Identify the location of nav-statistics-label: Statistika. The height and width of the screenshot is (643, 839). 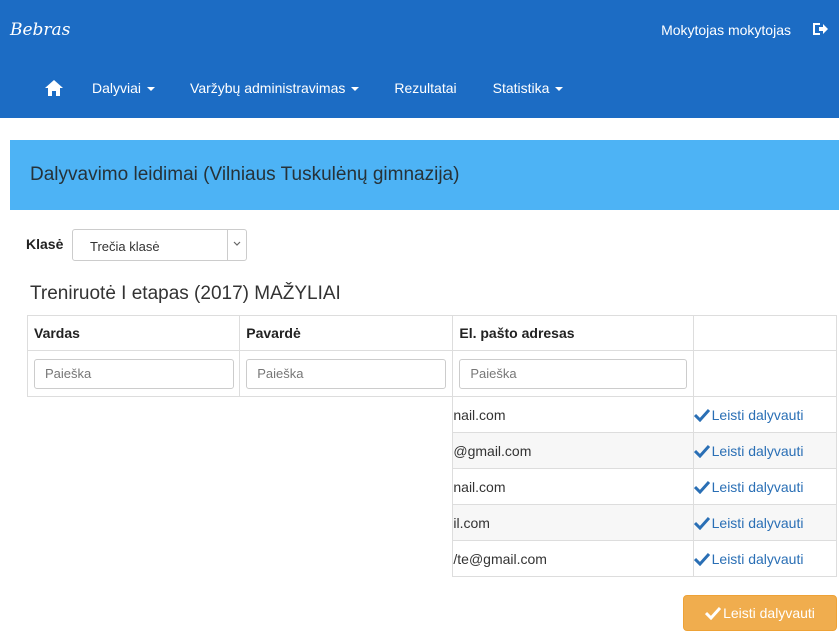
(521, 88).